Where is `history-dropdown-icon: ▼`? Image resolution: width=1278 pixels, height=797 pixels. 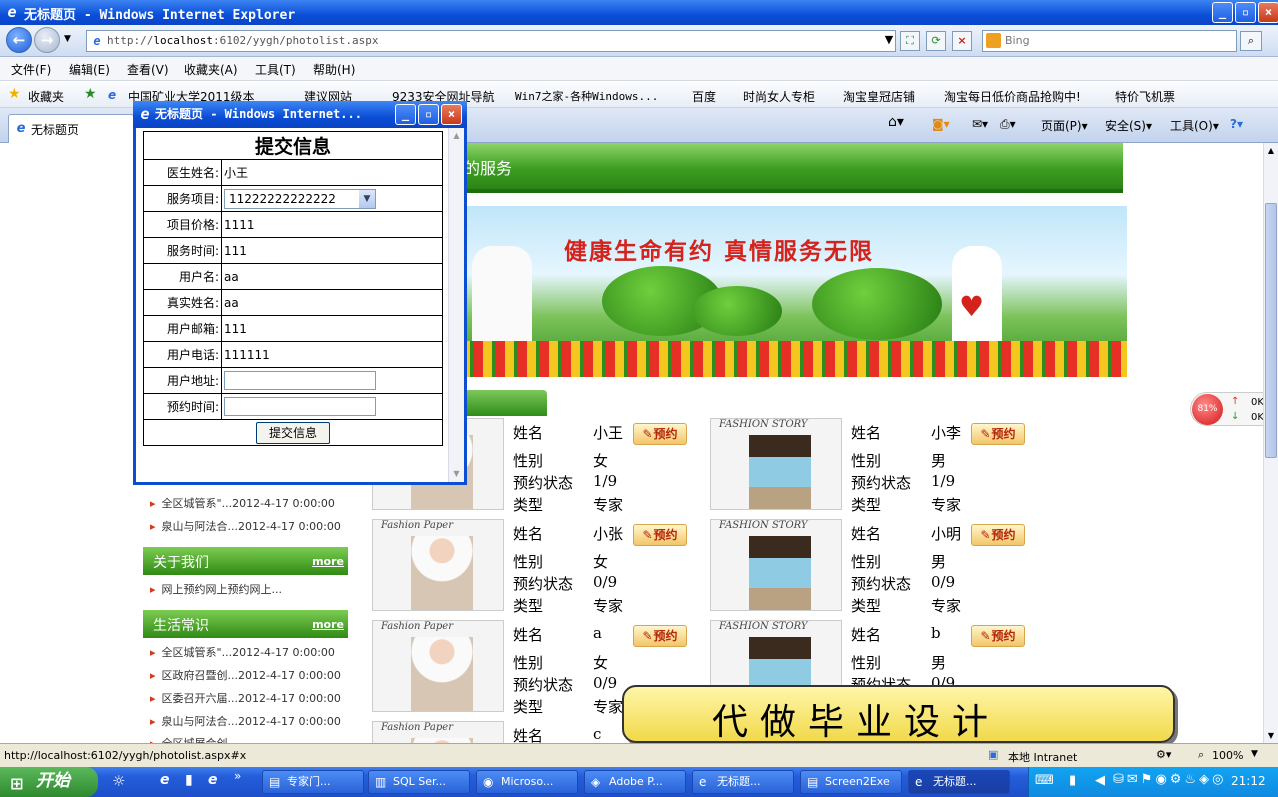
history-dropdown-icon: ▼ is located at coordinates (67, 39).